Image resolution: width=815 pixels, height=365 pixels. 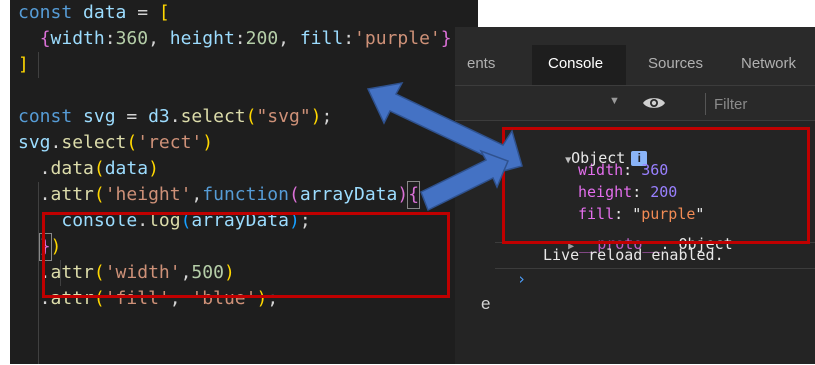 What do you see at coordinates (327, 116) in the screenshot?
I see `code-token: ;` at bounding box center [327, 116].